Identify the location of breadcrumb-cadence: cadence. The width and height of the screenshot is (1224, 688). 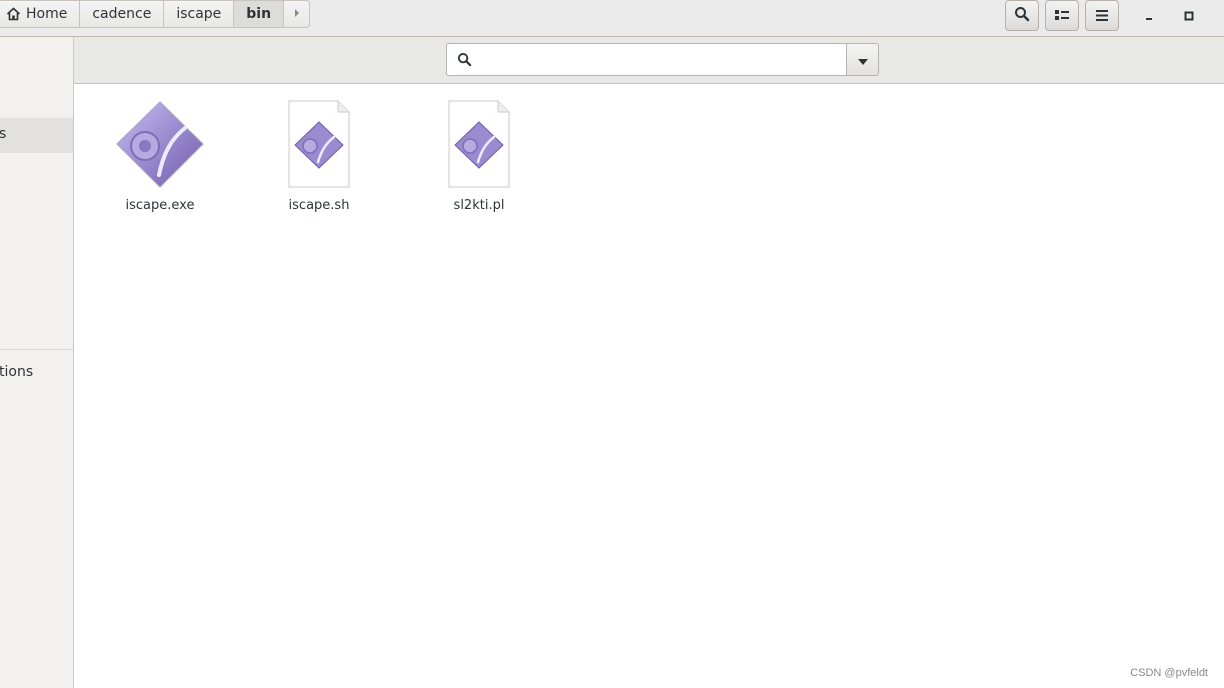
(122, 14).